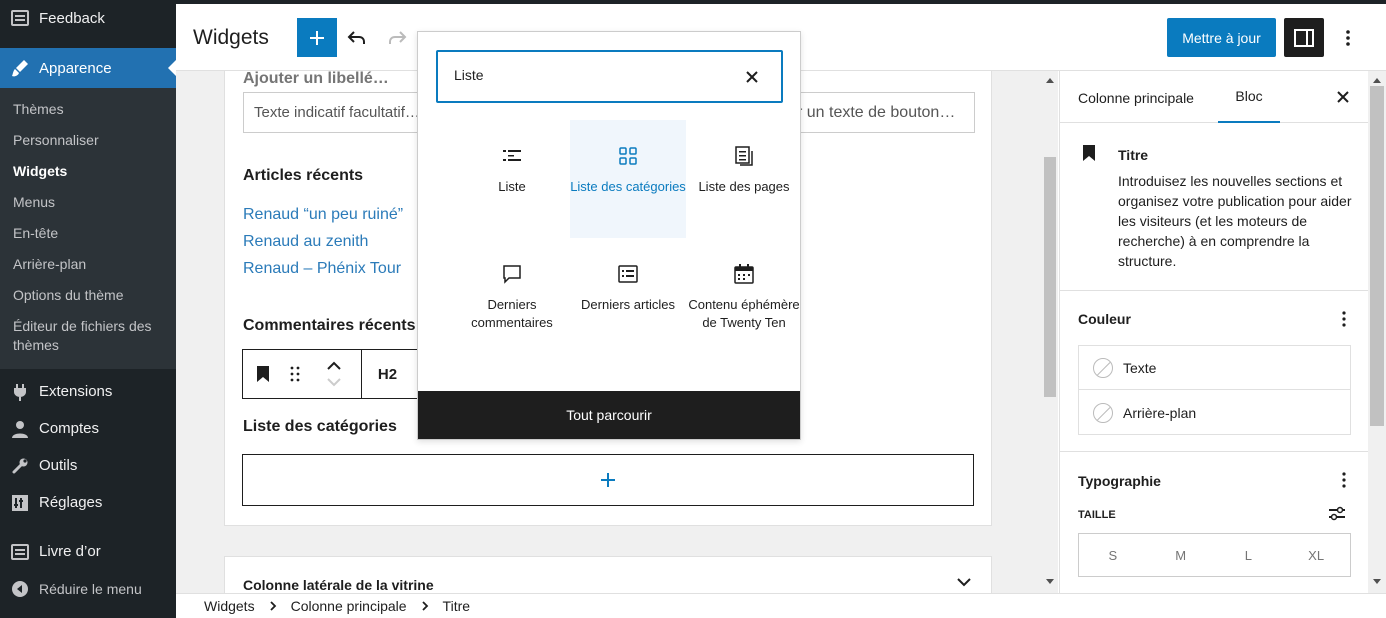  Describe the element at coordinates (1214, 97) in the screenshot. I see `panel-tabs: Colonne principale Bloc` at that location.